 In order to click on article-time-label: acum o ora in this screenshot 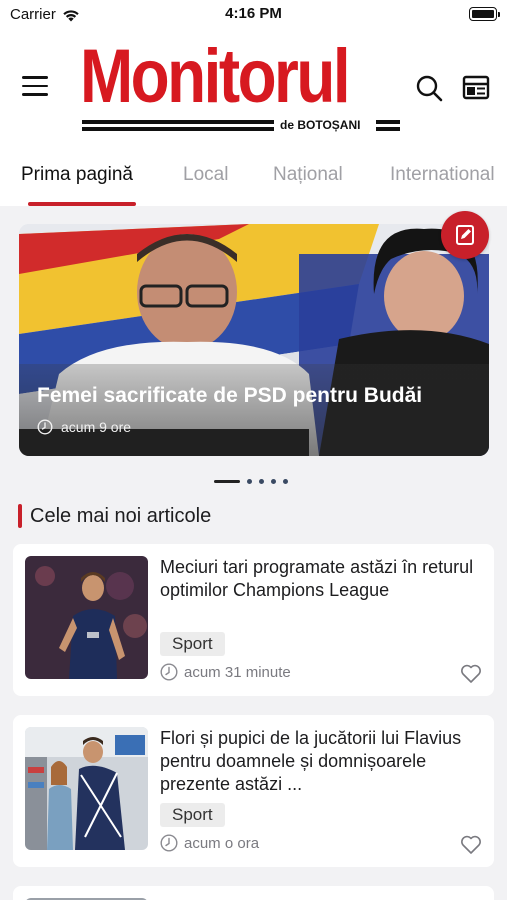, I will do `click(222, 843)`.